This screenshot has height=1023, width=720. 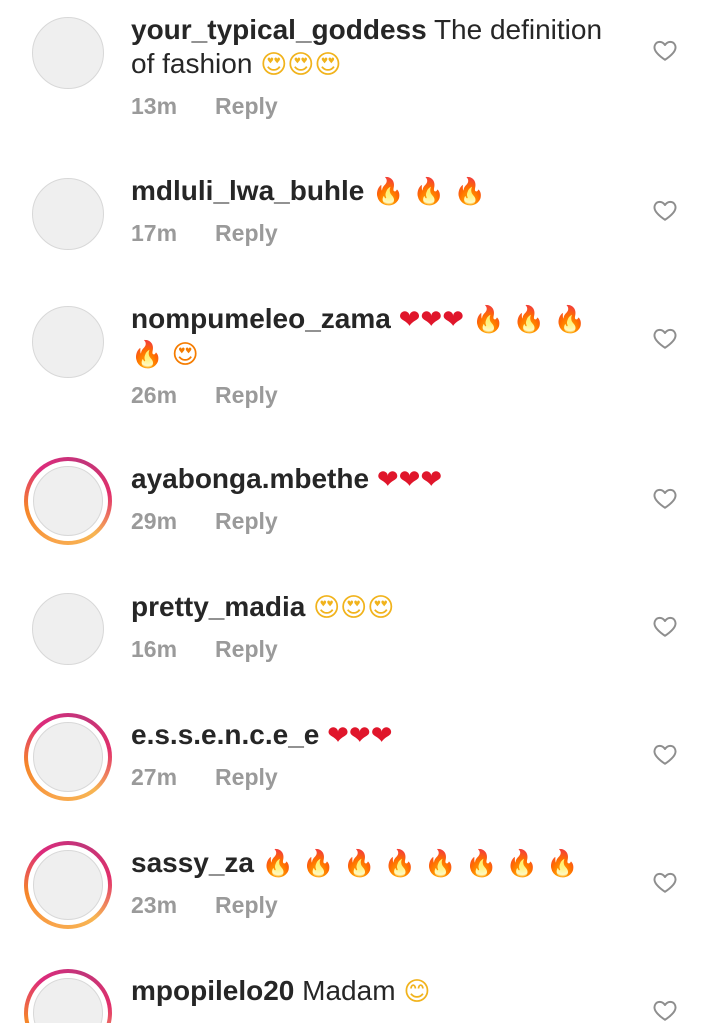 I want to click on comment-timestamp: 16m, so click(x=154, y=649).